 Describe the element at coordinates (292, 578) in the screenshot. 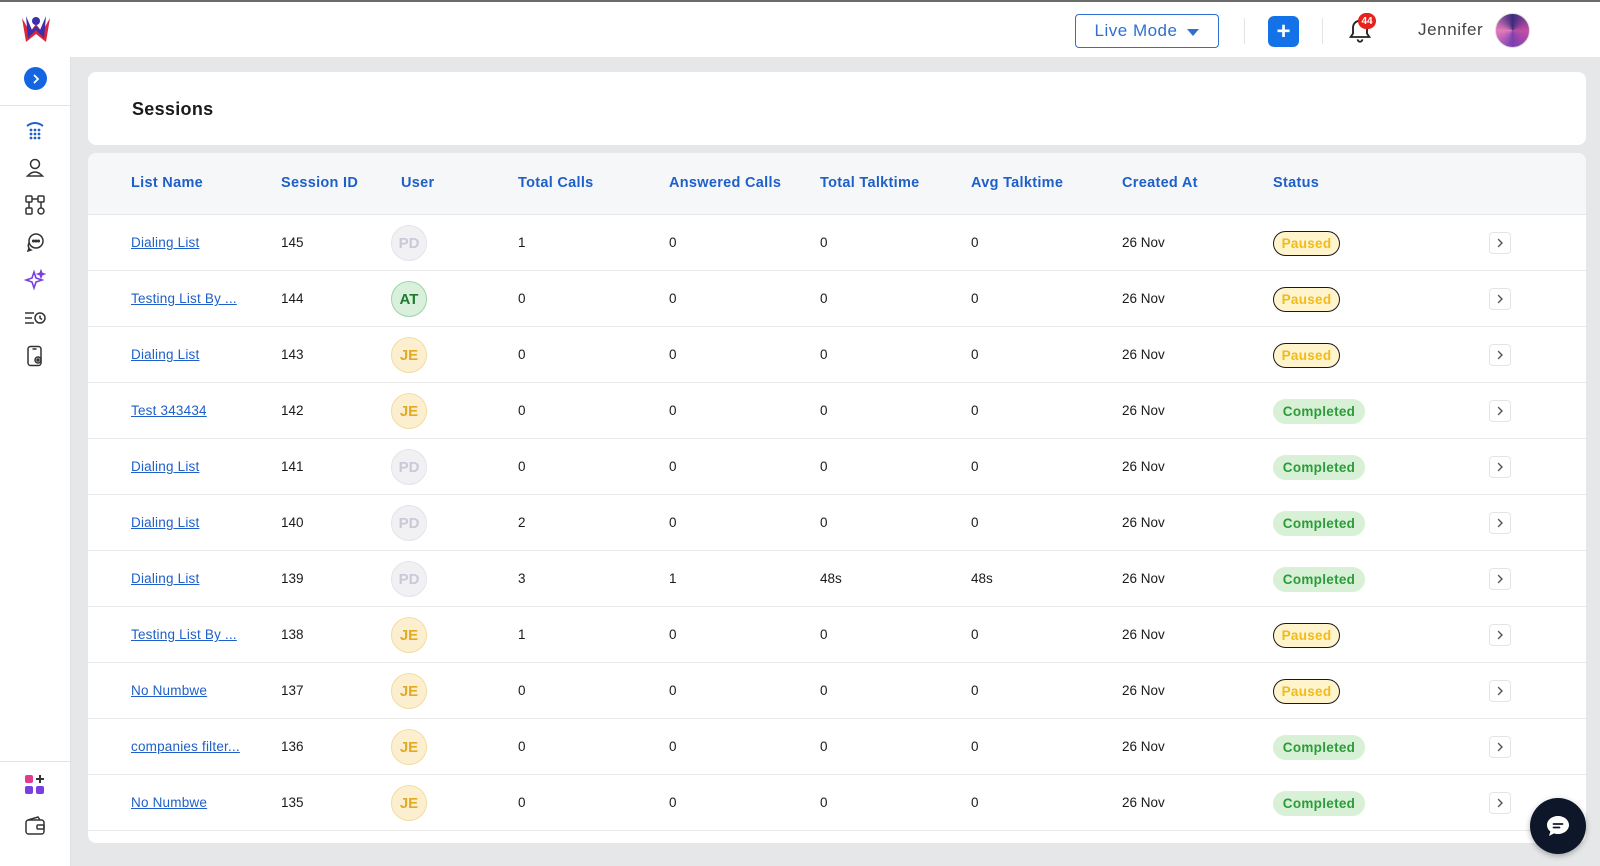

I see `session-id-cell: 139` at that location.